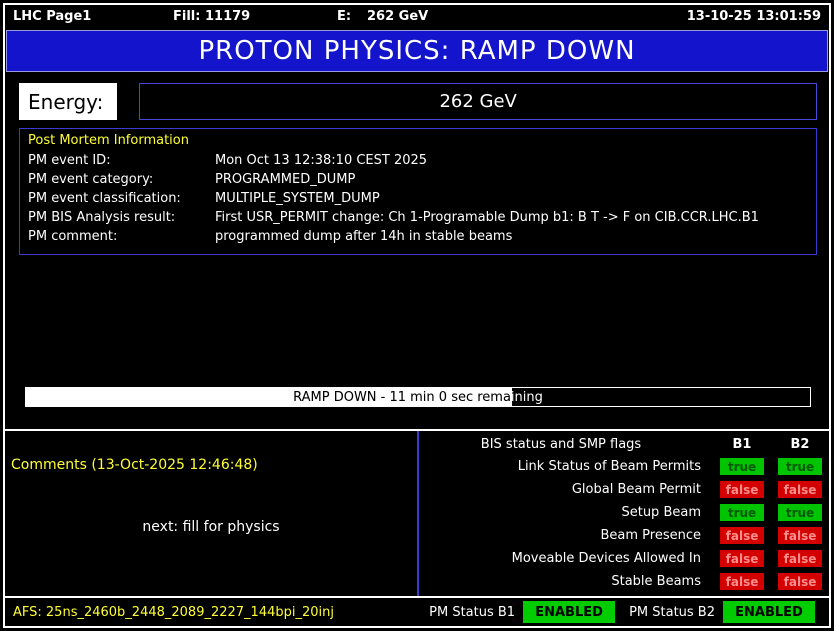 This screenshot has height=631, width=834. What do you see at coordinates (636, 489) in the screenshot?
I see `bis-row-label: Global Beam Permit` at bounding box center [636, 489].